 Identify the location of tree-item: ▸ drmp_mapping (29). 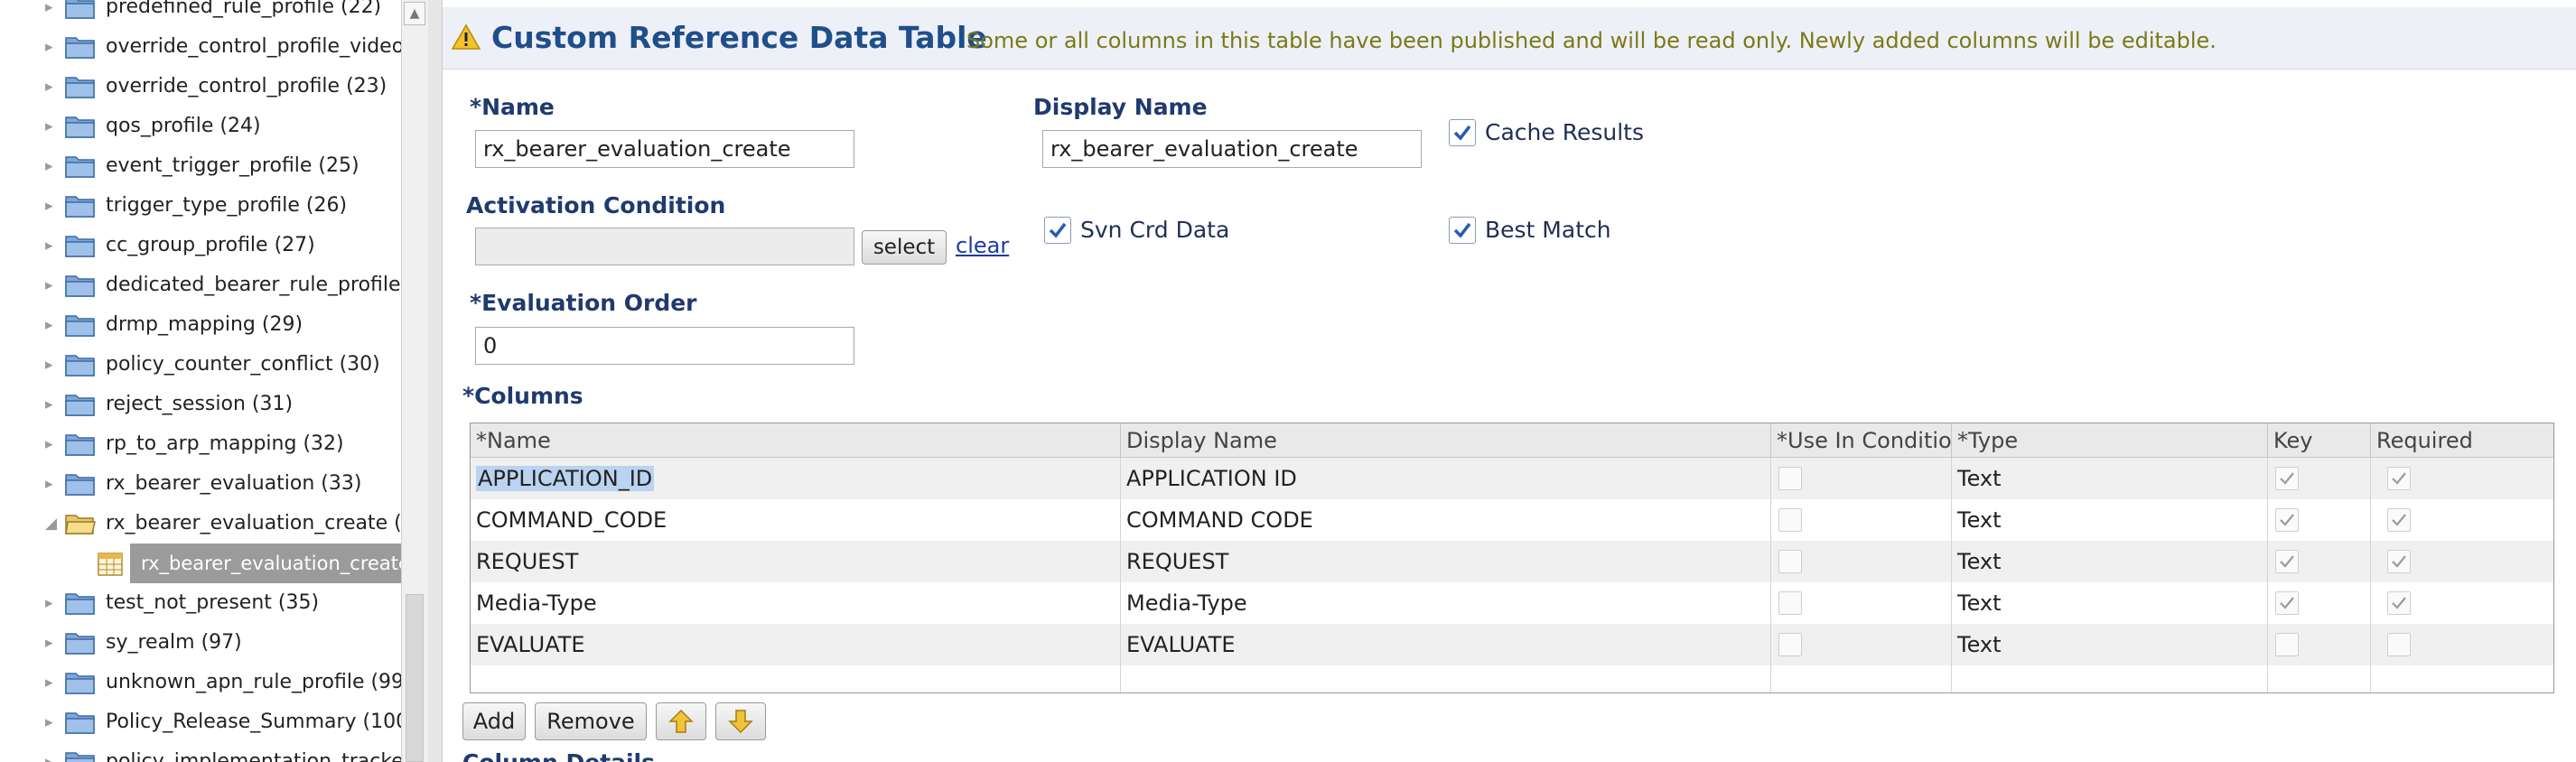
(200, 325).